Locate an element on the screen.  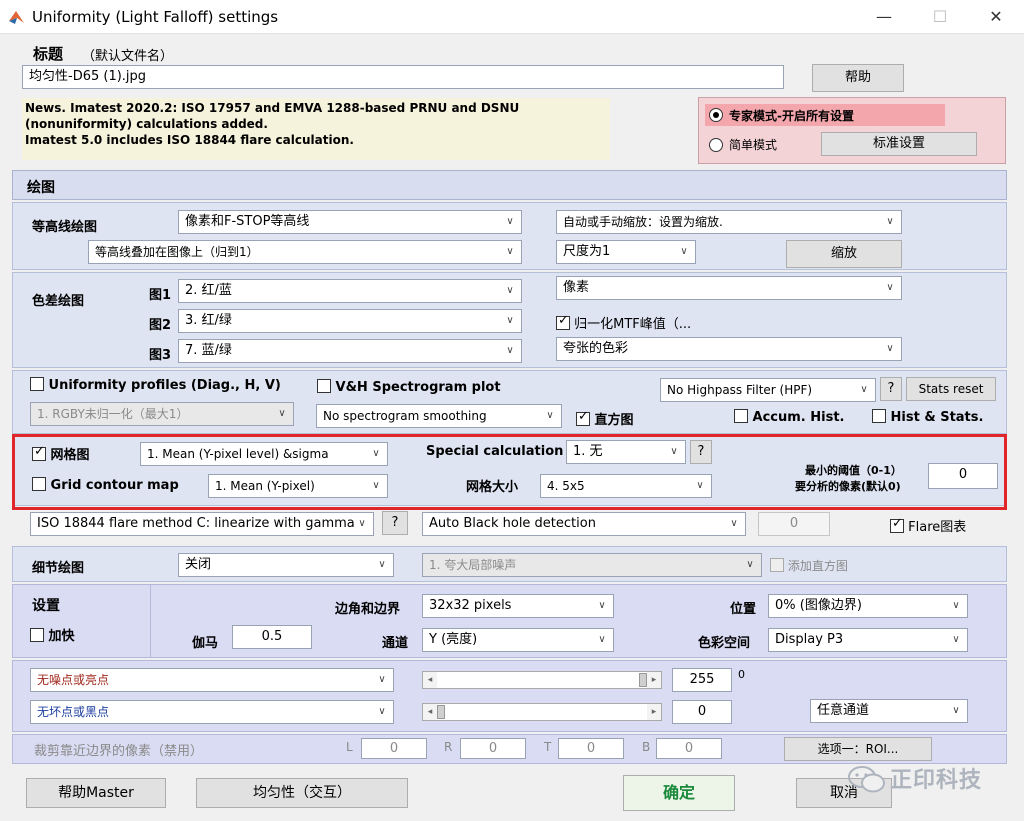
black-hole-select: Auto Black hole detection ∨ is located at coordinates (584, 524).